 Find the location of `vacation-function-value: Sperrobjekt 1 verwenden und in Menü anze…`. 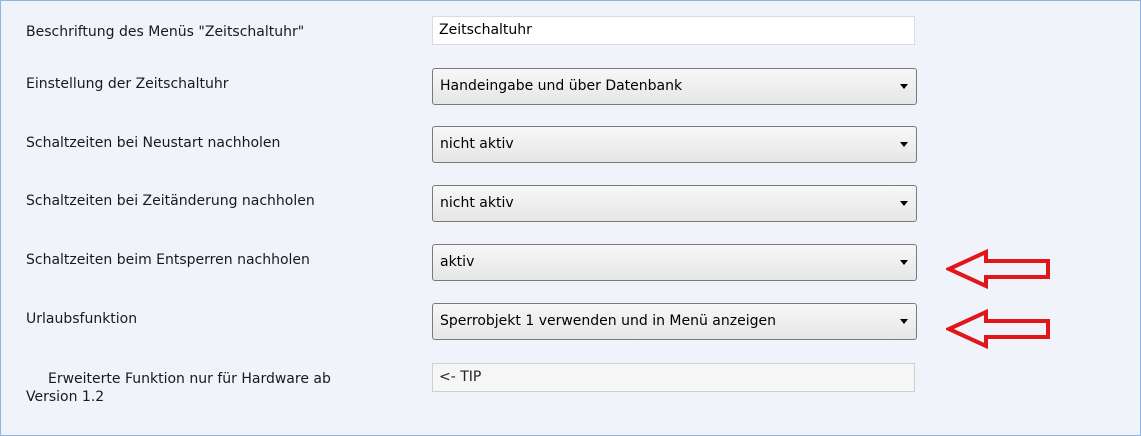

vacation-function-value: Sperrobjekt 1 verwenden und in Menü anze… is located at coordinates (608, 321).